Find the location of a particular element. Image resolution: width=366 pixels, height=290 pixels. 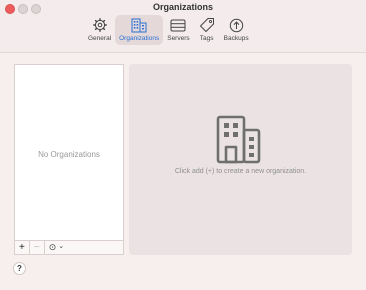

help-button: ? is located at coordinates (19, 268).